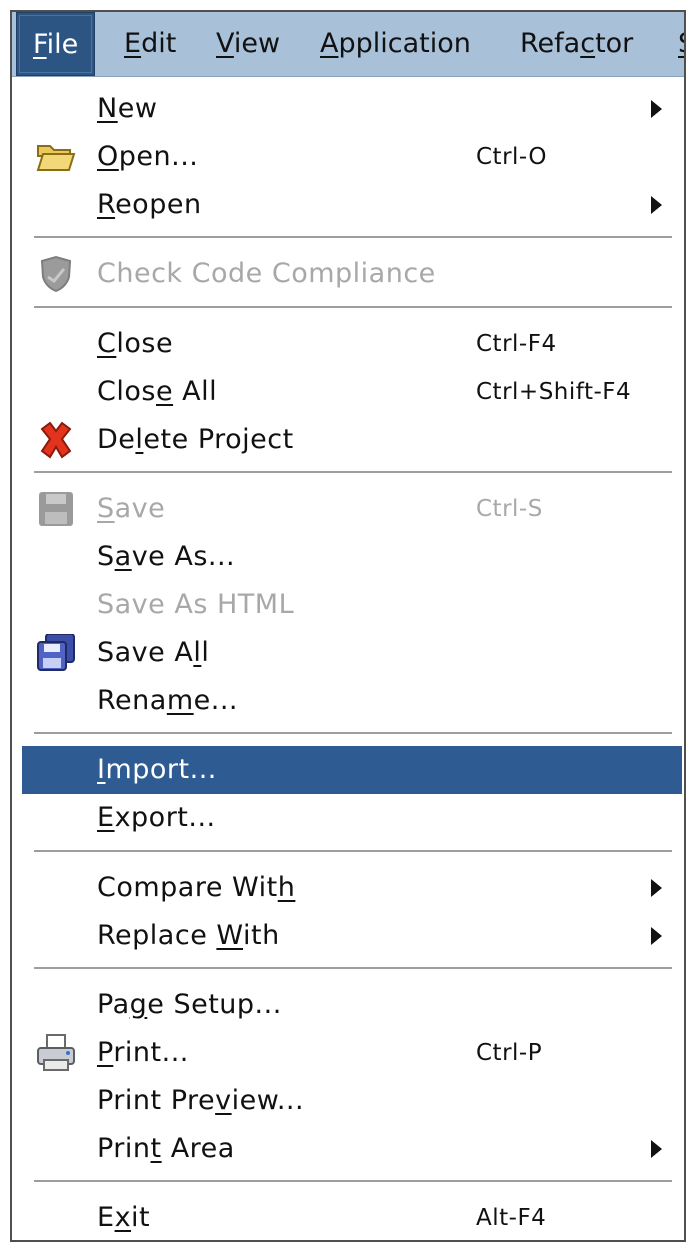  Describe the element at coordinates (352, 109) in the screenshot. I see `menu-item-new: New` at that location.